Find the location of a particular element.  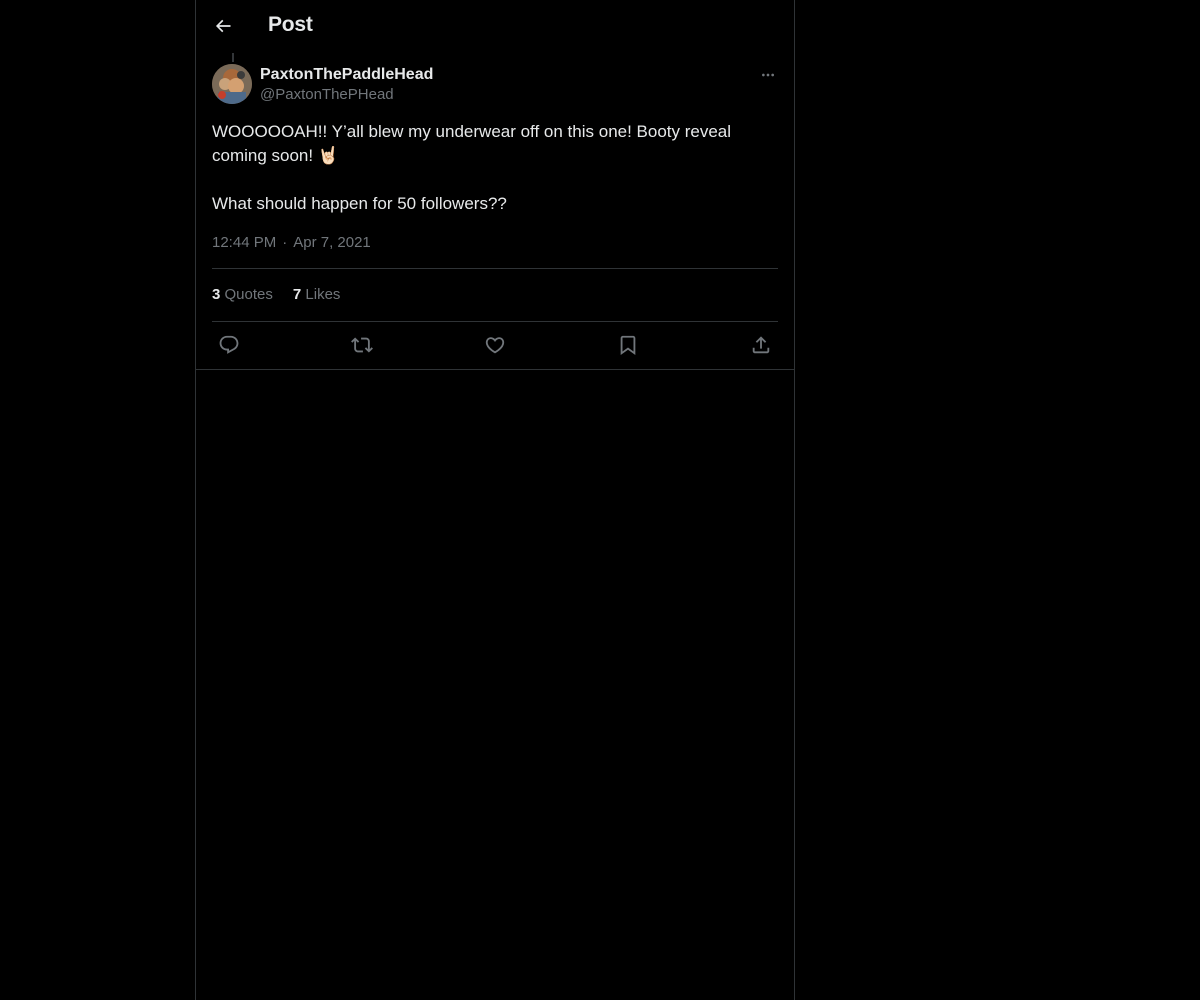

bookmark-icon is located at coordinates (628, 345).